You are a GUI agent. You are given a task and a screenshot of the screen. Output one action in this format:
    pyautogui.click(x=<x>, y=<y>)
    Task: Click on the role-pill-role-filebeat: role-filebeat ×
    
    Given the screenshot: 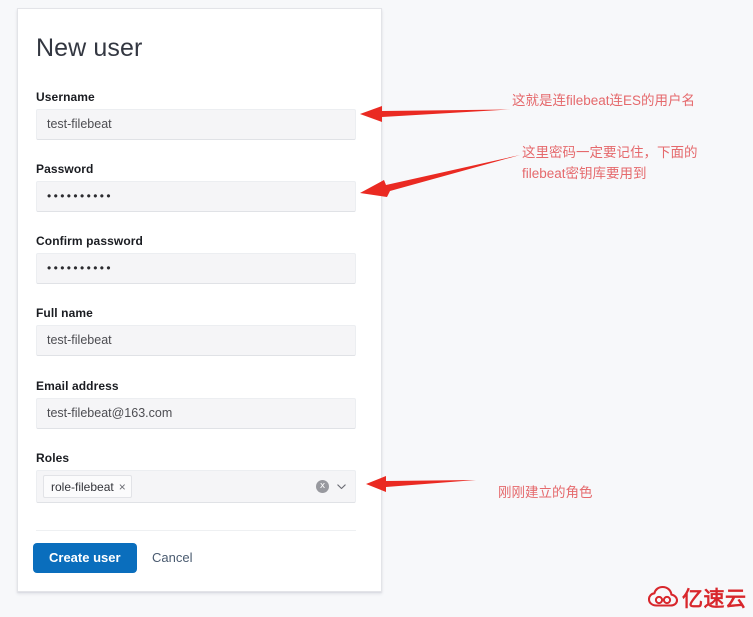 What is the action you would take?
    pyautogui.click(x=87, y=486)
    